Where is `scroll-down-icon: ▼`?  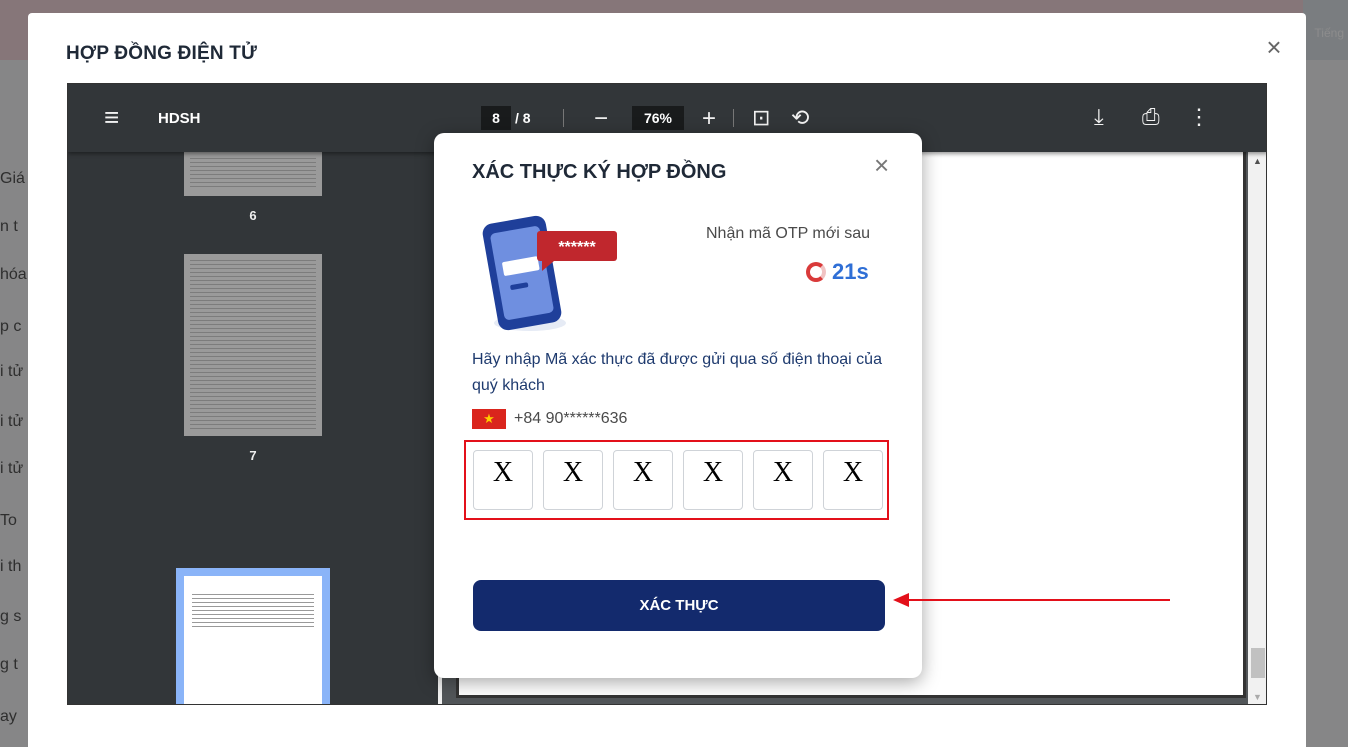
scroll-down-icon: ▼ is located at coordinates (1257, 697).